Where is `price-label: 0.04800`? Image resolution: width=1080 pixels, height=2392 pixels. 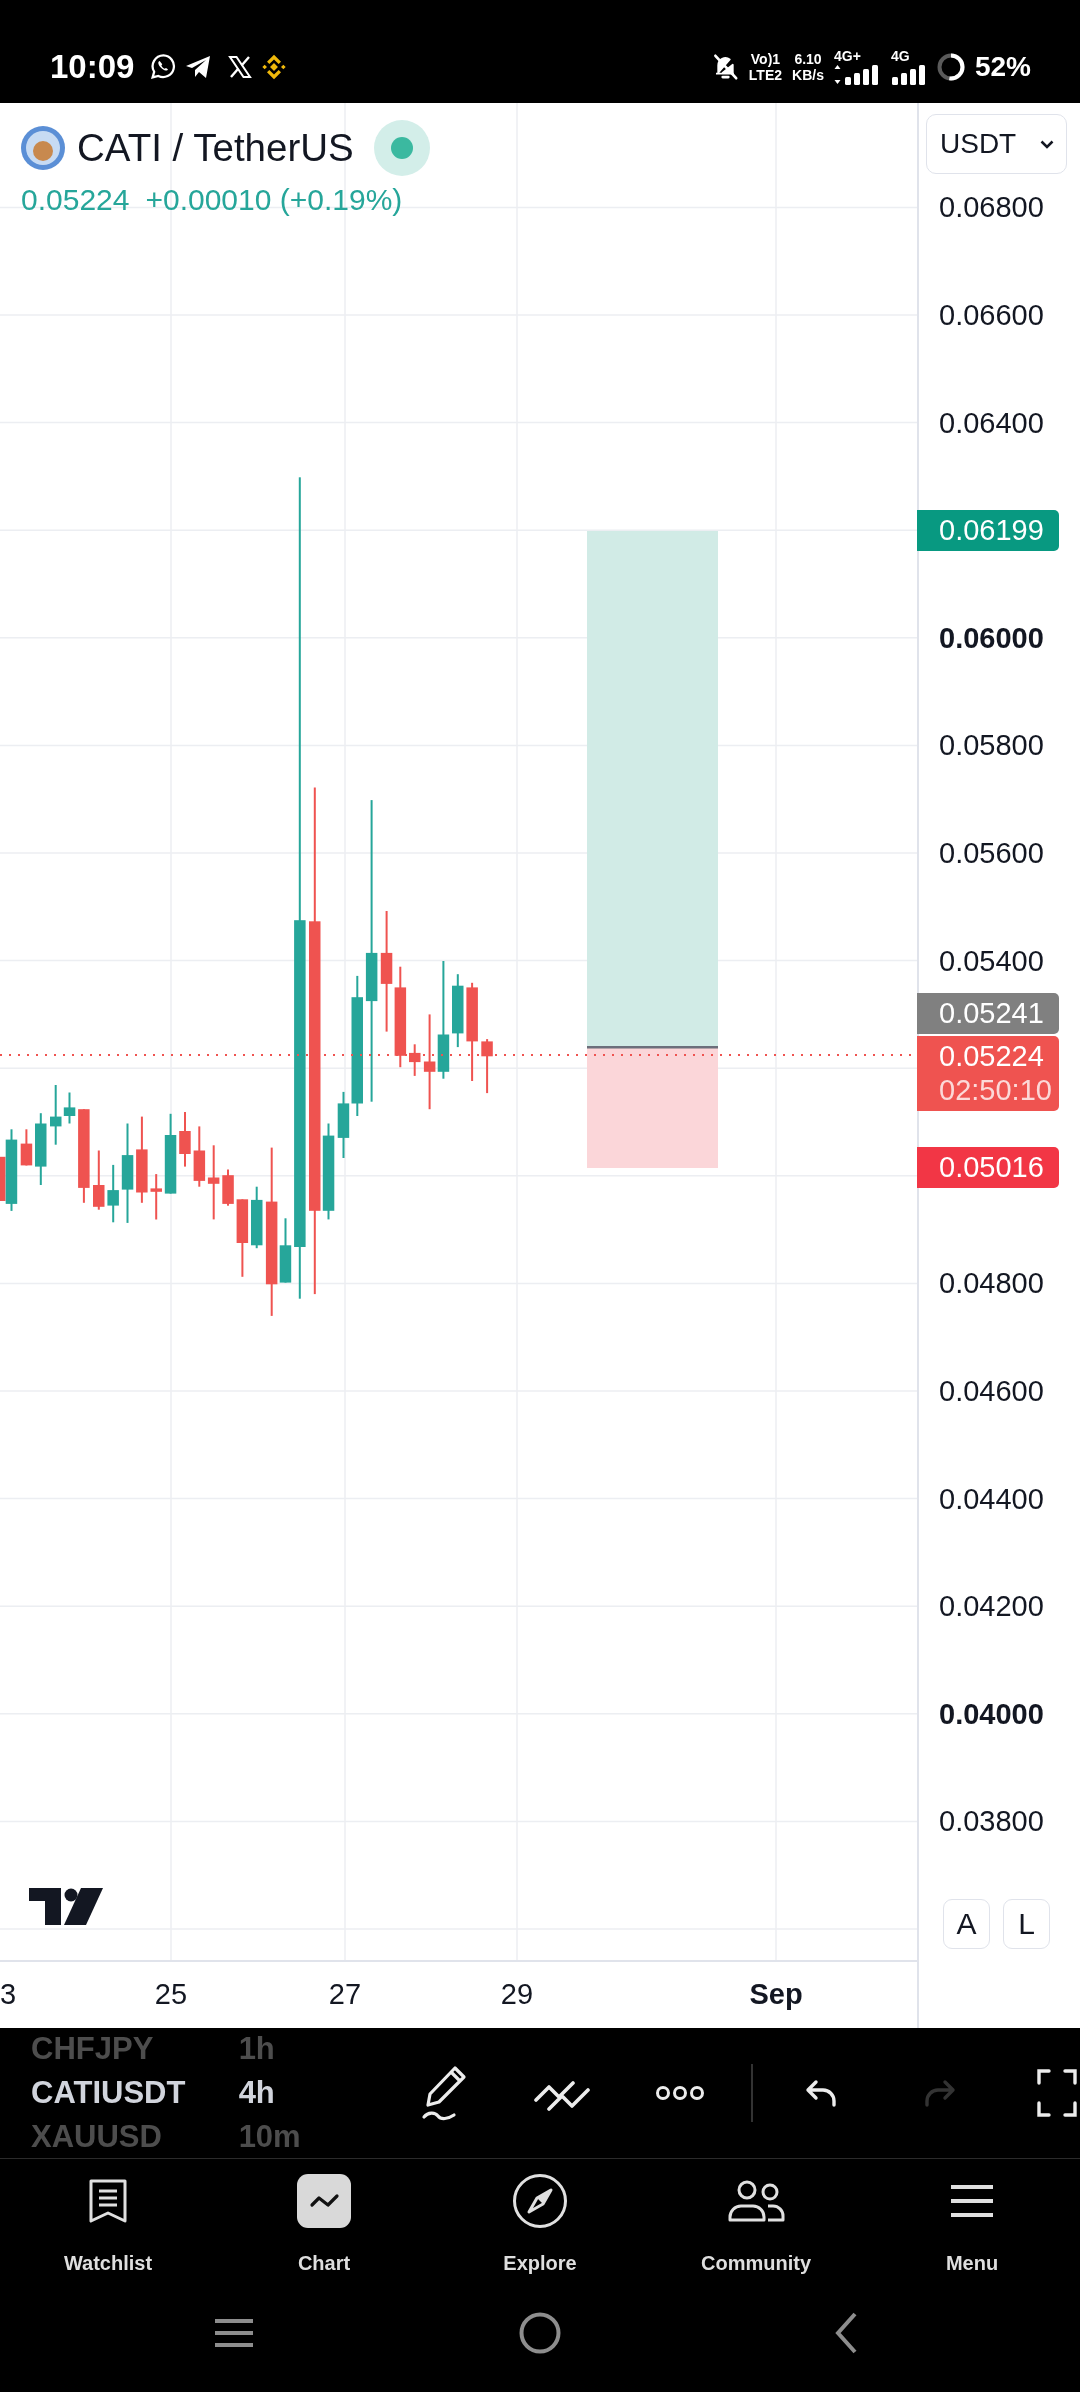
price-label: 0.04800 is located at coordinates (991, 1283).